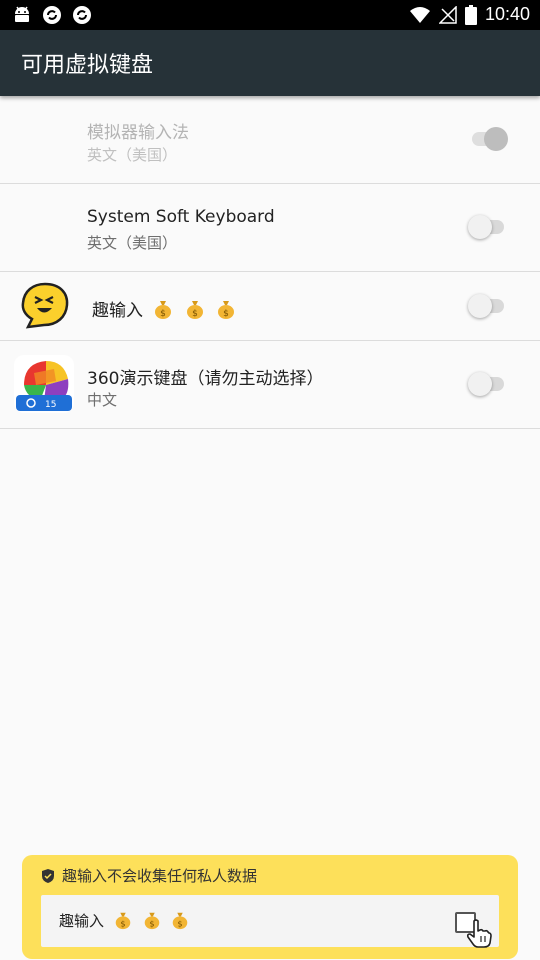  Describe the element at coordinates (44, 384) in the screenshot. I see `360-keyboard-app-icon: 15` at that location.